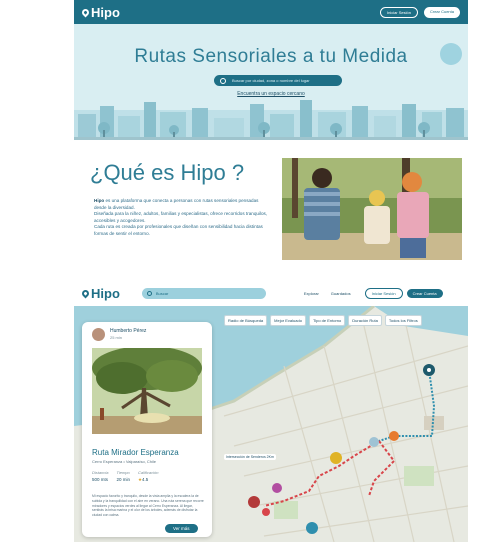 This screenshot has height=560, width=480. I want to click on brand-logo: Hipo, so click(100, 12).